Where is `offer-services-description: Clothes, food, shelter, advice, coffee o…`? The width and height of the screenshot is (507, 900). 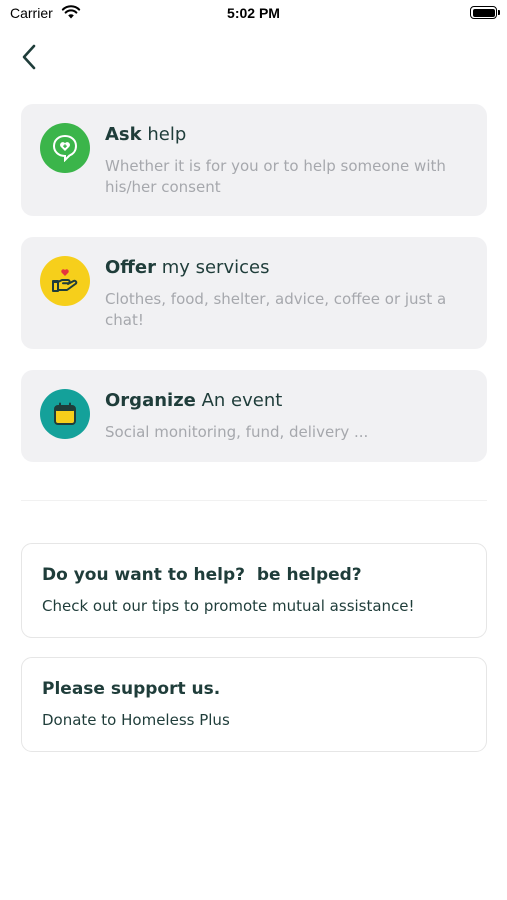
offer-services-description: Clothes, food, shelter, advice, coffee o… is located at coordinates (276, 309).